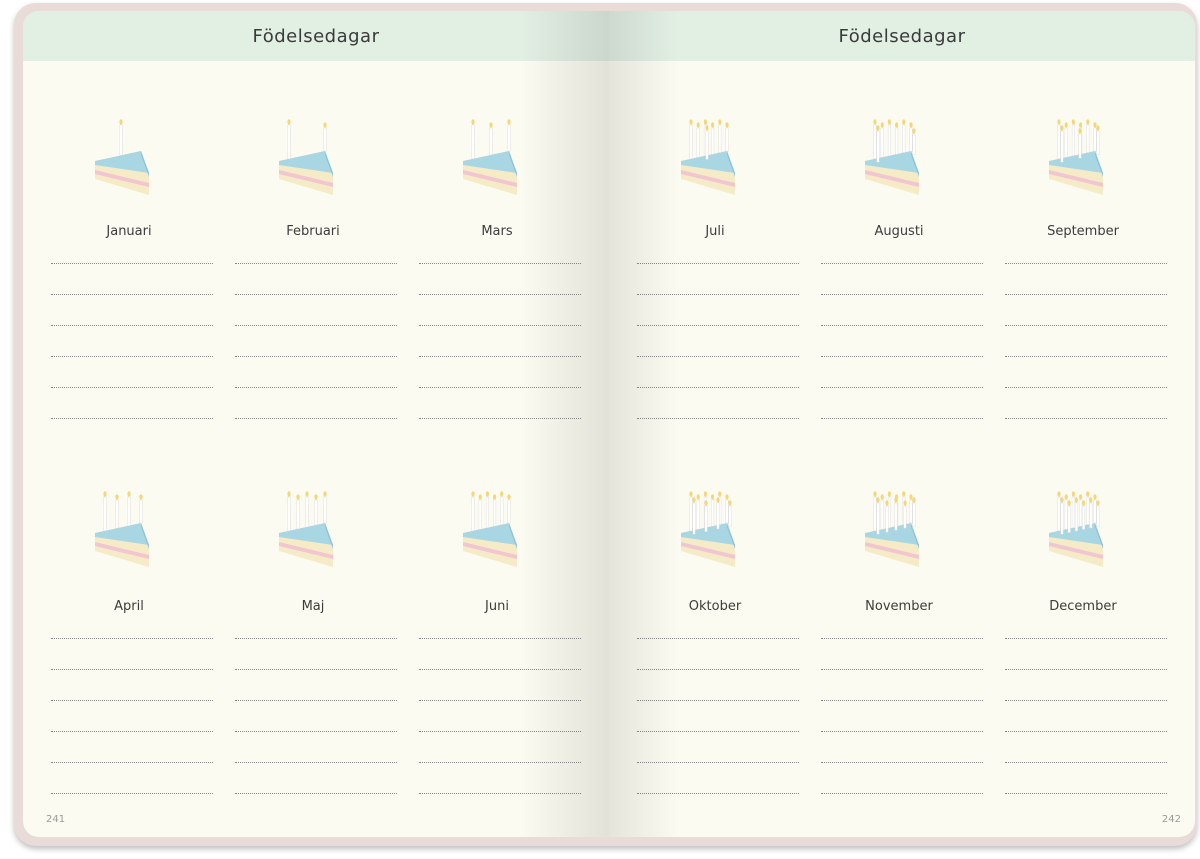 This screenshot has width=1200, height=859. What do you see at coordinates (1171, 819) in the screenshot?
I see `page-number-right: 242` at bounding box center [1171, 819].